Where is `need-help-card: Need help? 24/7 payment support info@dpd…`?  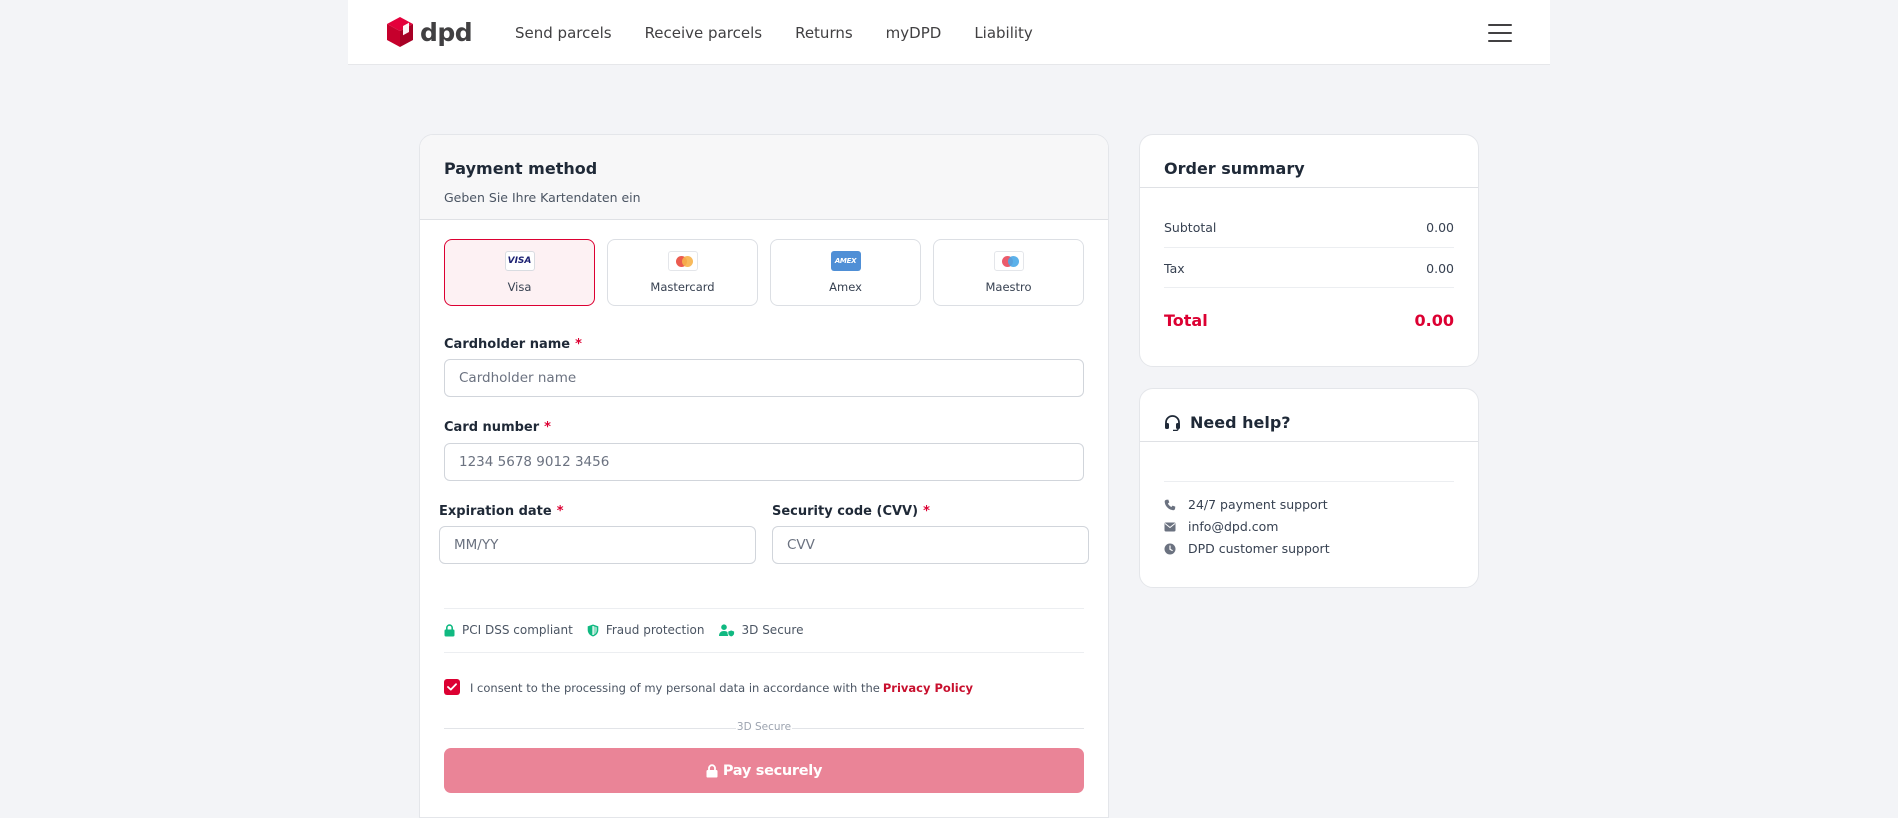 need-help-card: Need help? 24/7 payment support info@dpd… is located at coordinates (1309, 488).